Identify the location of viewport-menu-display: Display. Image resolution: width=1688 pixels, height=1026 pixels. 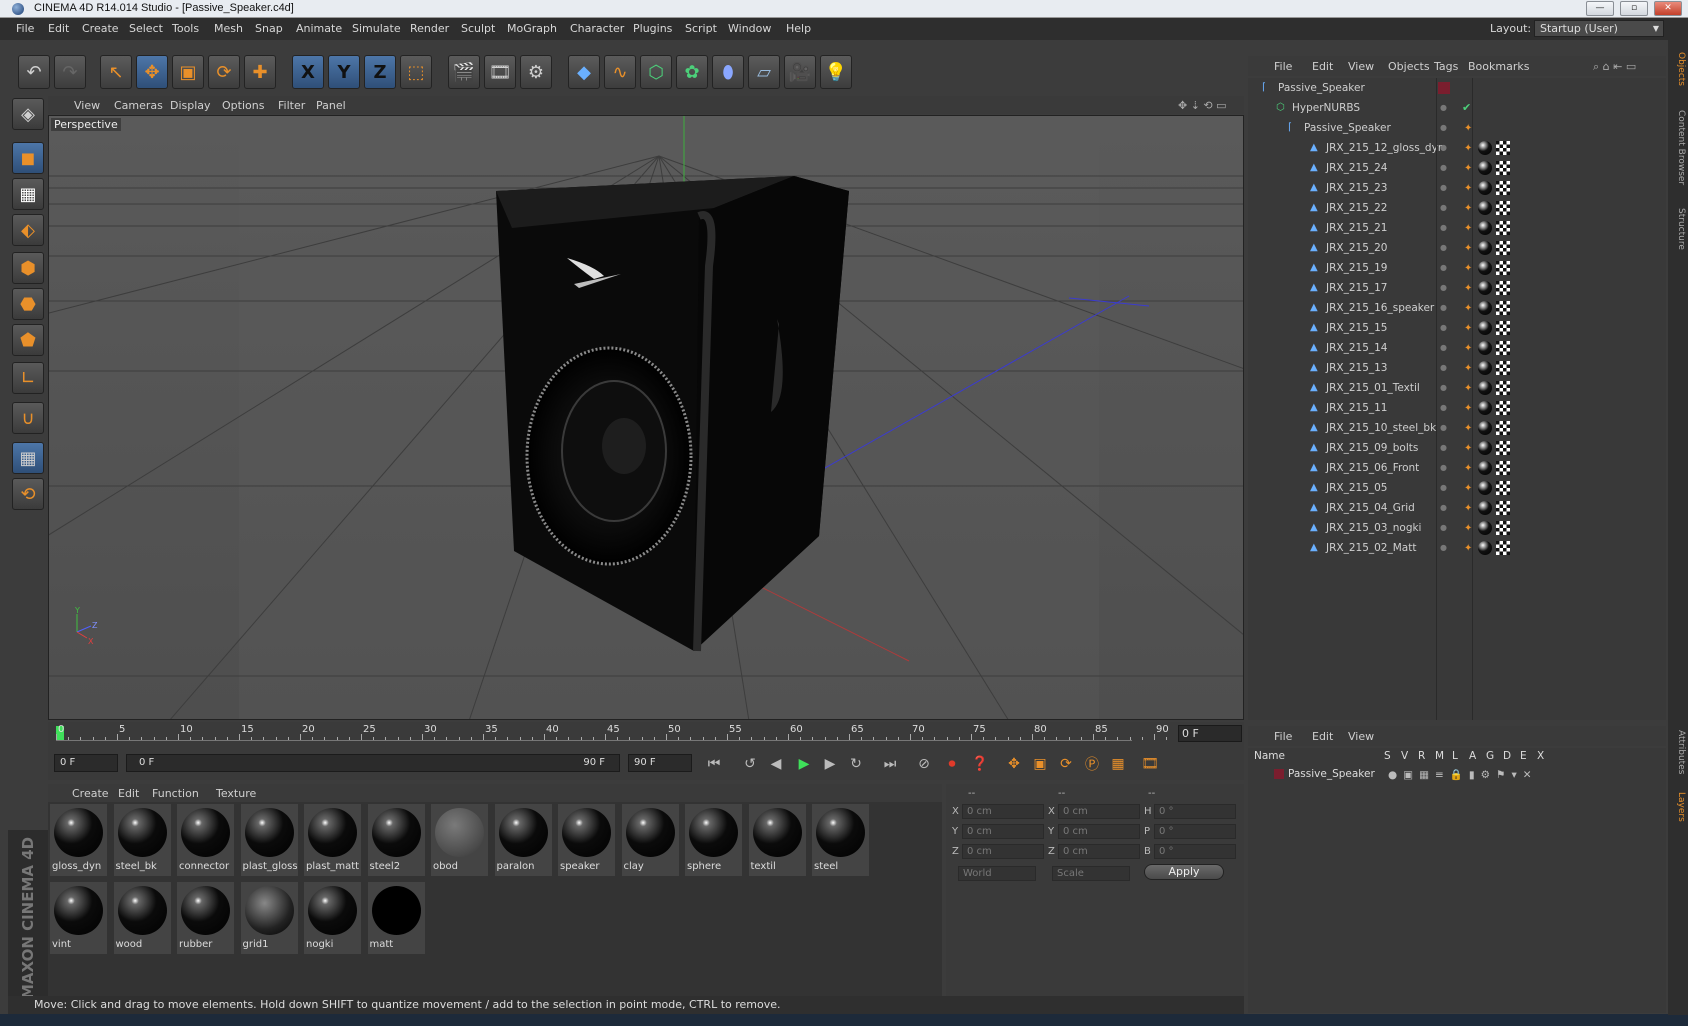
(190, 105).